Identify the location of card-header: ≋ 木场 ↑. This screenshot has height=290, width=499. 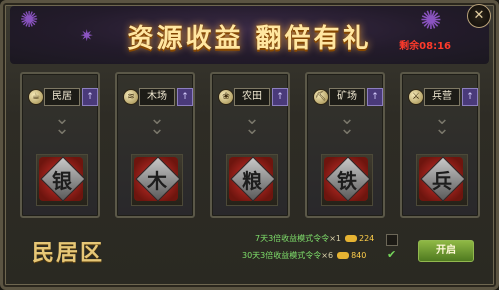
(158, 97).